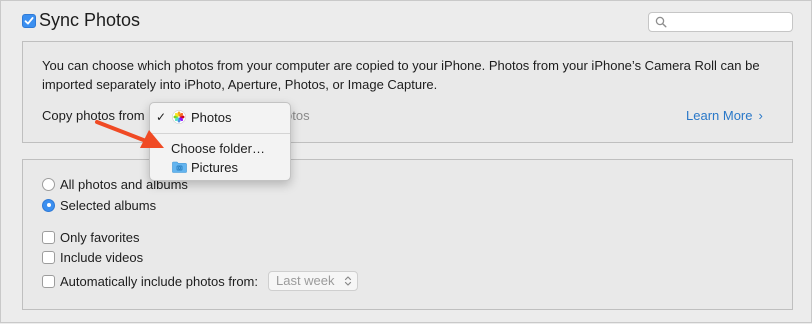 This screenshot has height=324, width=812. Describe the element at coordinates (48, 281) in the screenshot. I see `auto-include-checkbox` at that location.